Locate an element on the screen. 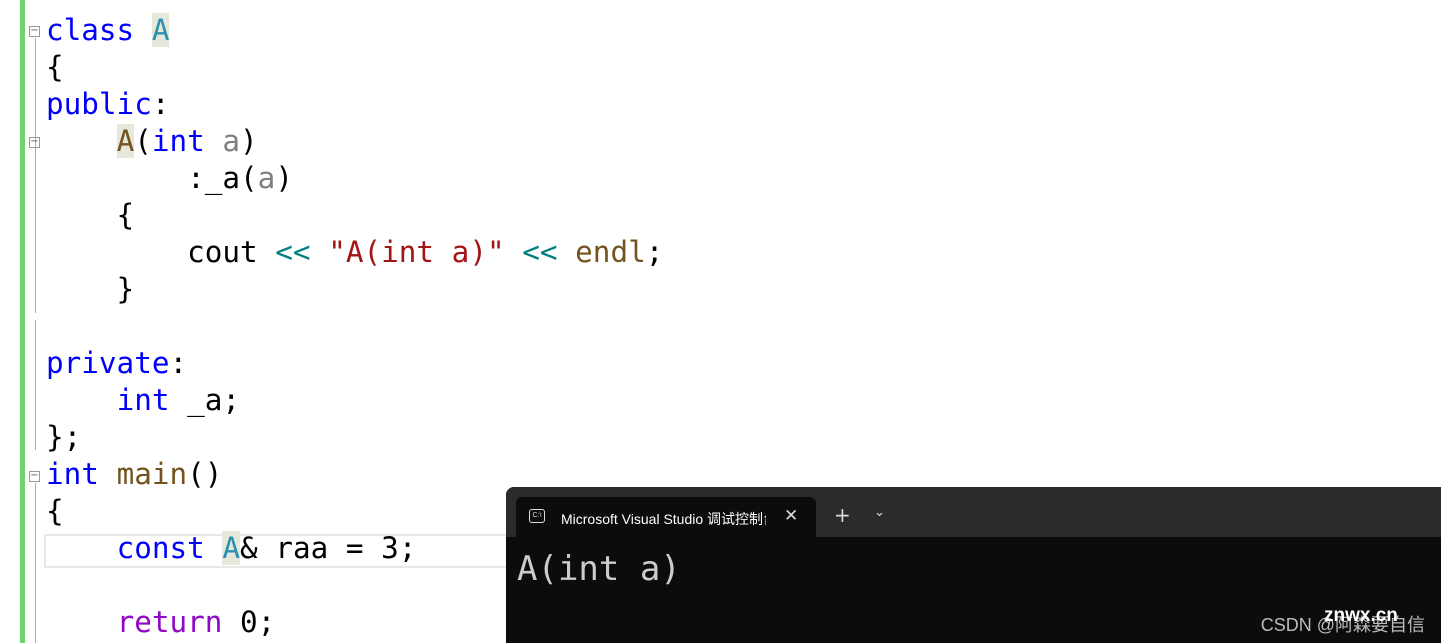 This screenshot has height=643, width=1441. code-token: cout is located at coordinates (161, 252).